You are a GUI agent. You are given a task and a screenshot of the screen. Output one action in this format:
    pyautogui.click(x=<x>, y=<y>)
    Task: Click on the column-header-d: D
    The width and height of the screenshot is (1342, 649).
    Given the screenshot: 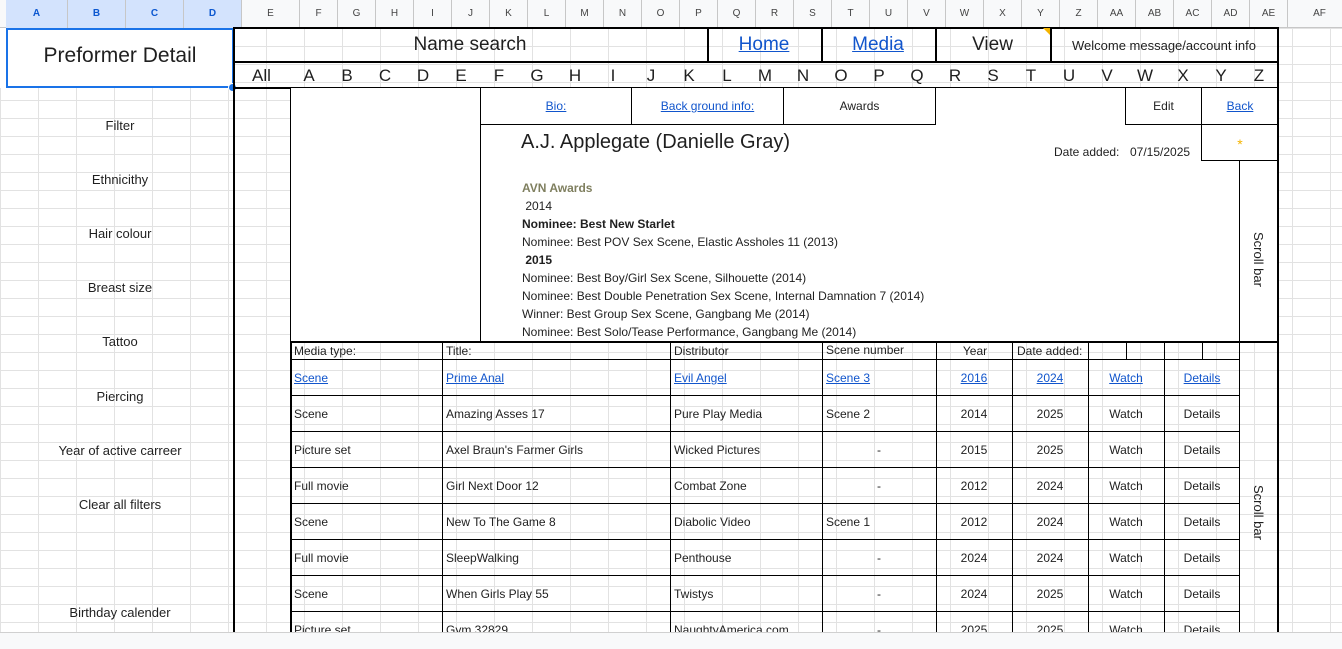 What is the action you would take?
    pyautogui.click(x=213, y=14)
    